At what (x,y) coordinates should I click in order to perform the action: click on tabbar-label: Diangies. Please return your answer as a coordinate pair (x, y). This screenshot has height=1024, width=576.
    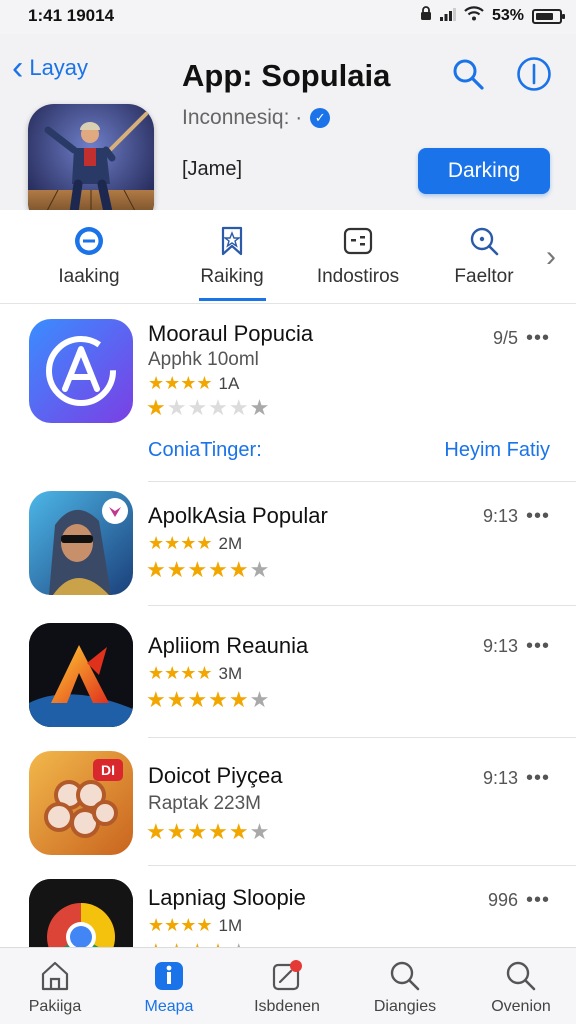
    Looking at the image, I should click on (405, 1006).